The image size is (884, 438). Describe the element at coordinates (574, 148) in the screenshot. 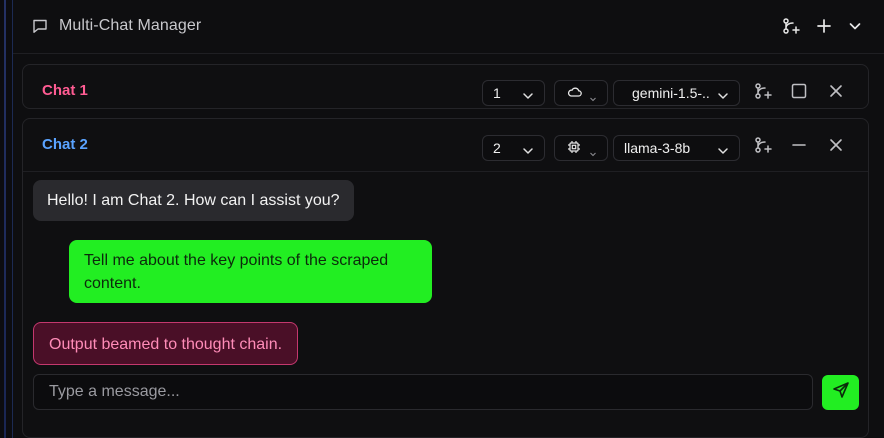

I see `chip-icon` at that location.